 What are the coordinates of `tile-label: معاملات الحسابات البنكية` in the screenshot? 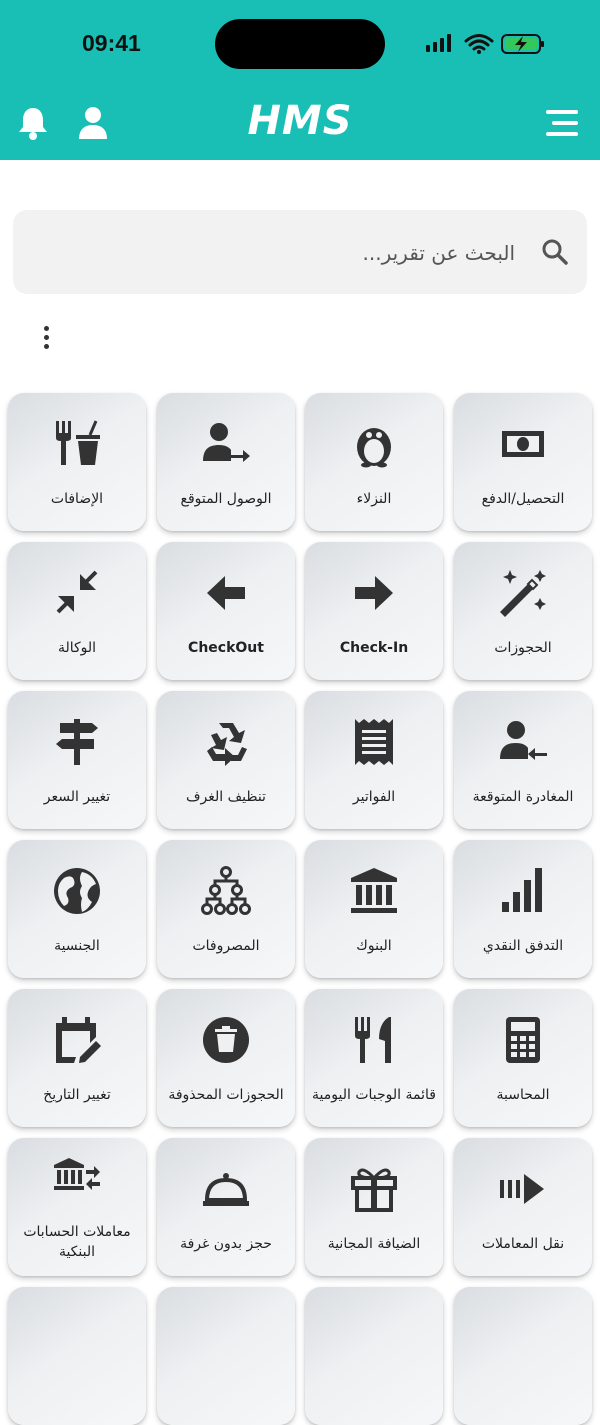 It's located at (77, 1242).